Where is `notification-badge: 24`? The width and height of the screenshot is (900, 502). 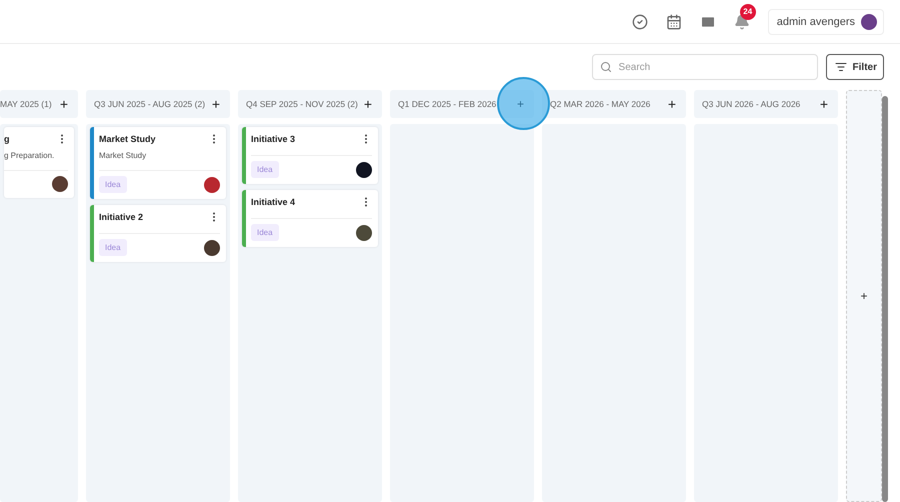
notification-badge: 24 is located at coordinates (748, 12).